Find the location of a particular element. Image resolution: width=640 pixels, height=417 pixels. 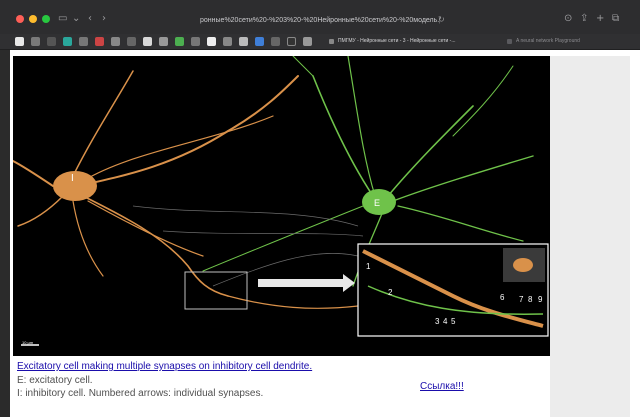

close-window-button is located at coordinates (20, 19).